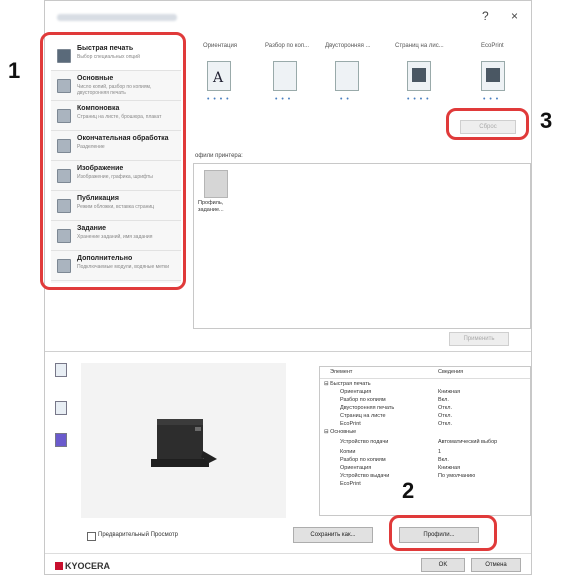  I want to click on table-cell: По умолчанию, so click(457, 476).